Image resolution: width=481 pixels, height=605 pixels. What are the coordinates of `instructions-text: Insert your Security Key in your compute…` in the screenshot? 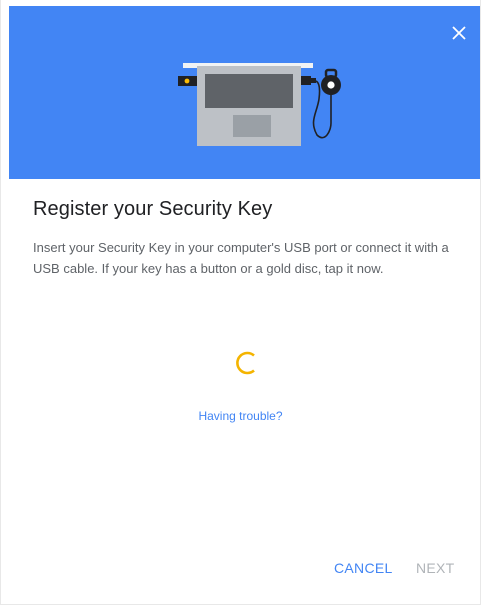 It's located at (241, 258).